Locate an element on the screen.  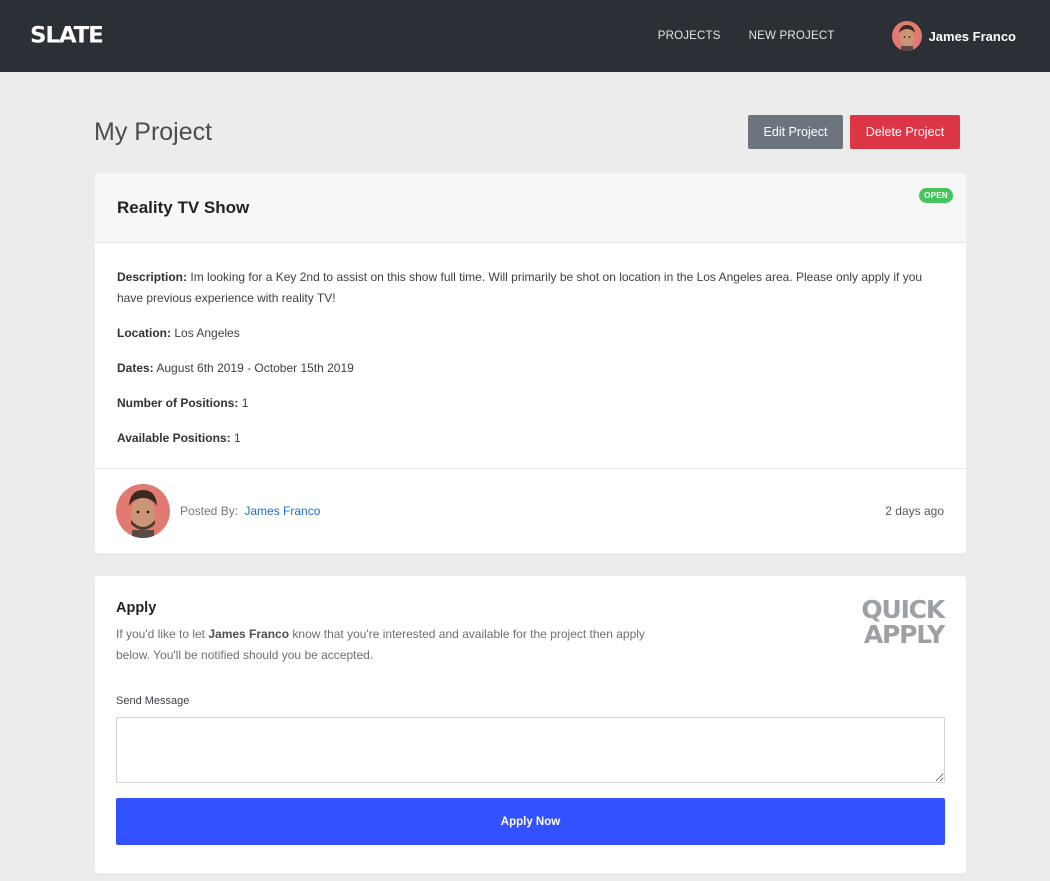
user-avatar-icon is located at coordinates (906, 36).